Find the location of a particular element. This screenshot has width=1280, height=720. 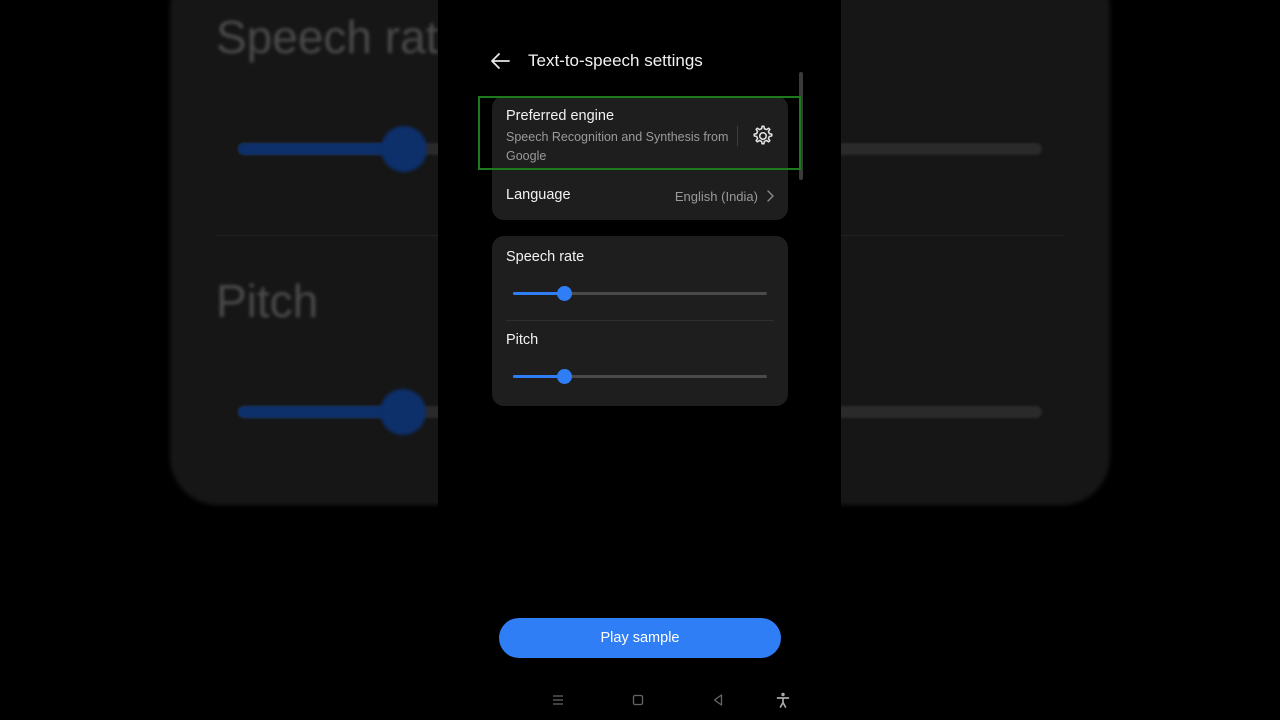

card-divider is located at coordinates (640, 320).